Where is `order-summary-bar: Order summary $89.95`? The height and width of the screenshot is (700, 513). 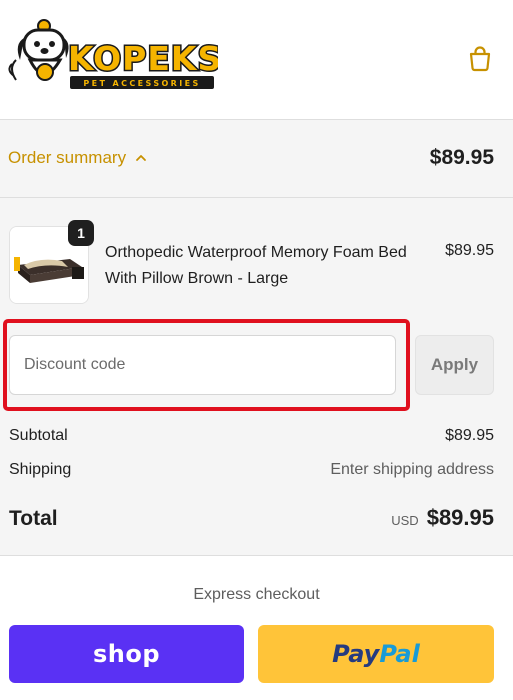
order-summary-bar: Order summary $89.95 is located at coordinates (256, 159).